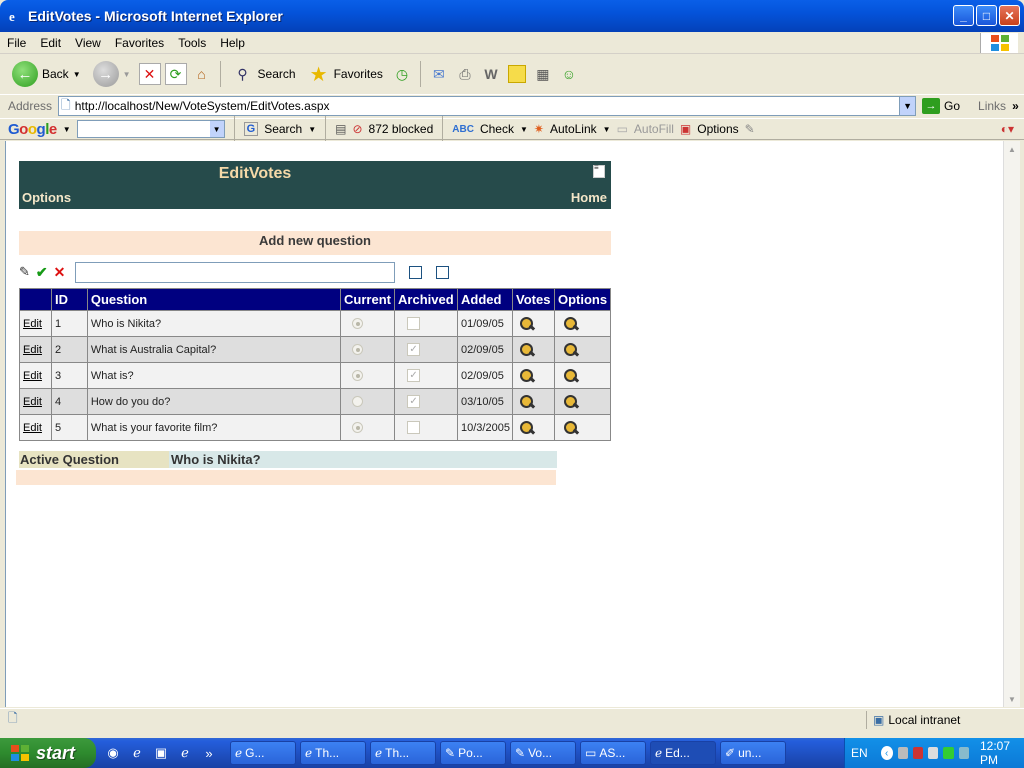 This screenshot has height=768, width=1024. I want to click on translate-icon: ◐▾, so click(1007, 129).